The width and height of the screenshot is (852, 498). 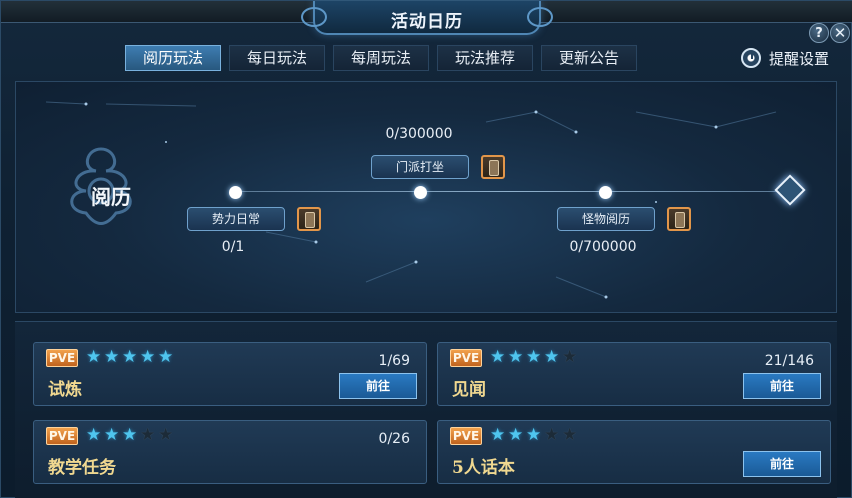 I want to click on node-label-monster-yueli: 怪物阅历, so click(x=606, y=219).